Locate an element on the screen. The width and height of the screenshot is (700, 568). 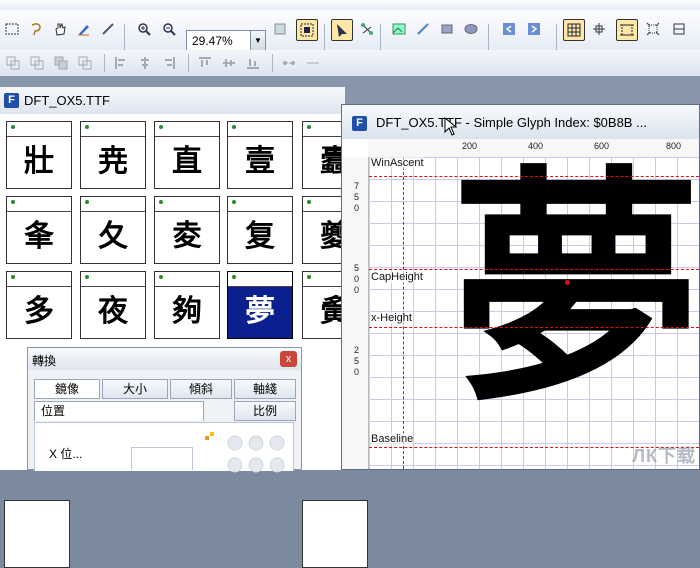
pointer-tool-icon is located at coordinates (342, 30).